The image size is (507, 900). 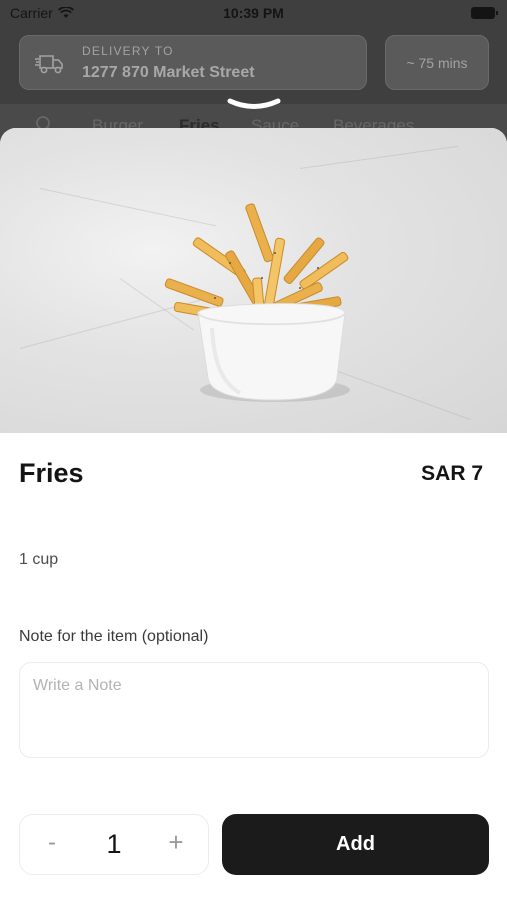 I want to click on eta-label: ~ 75 mins, so click(x=437, y=62).